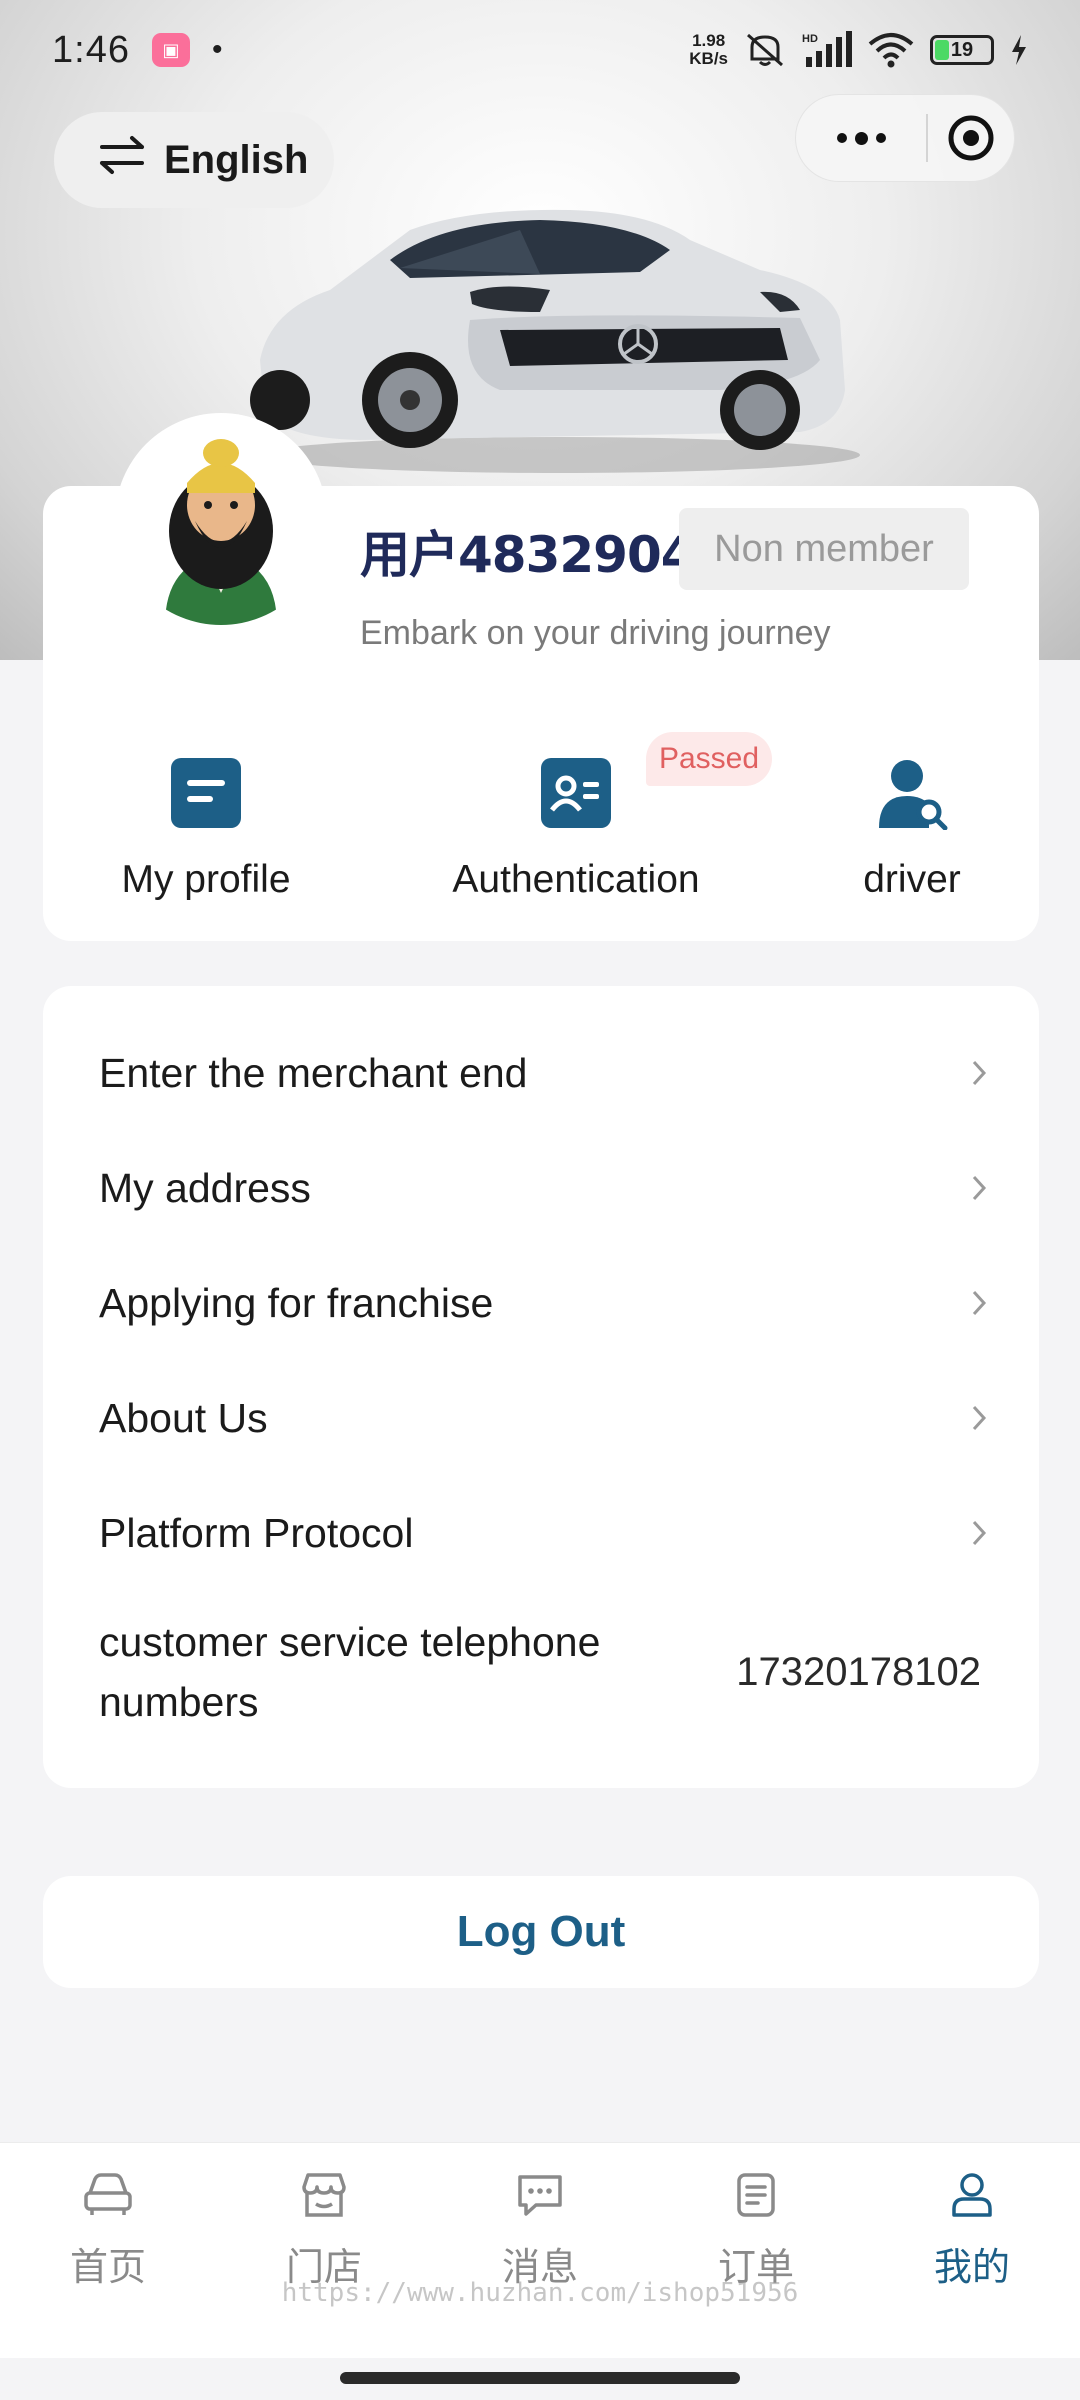 The height and width of the screenshot is (2400, 1080). What do you see at coordinates (841, 138) in the screenshot?
I see `more-dots-icon` at bounding box center [841, 138].